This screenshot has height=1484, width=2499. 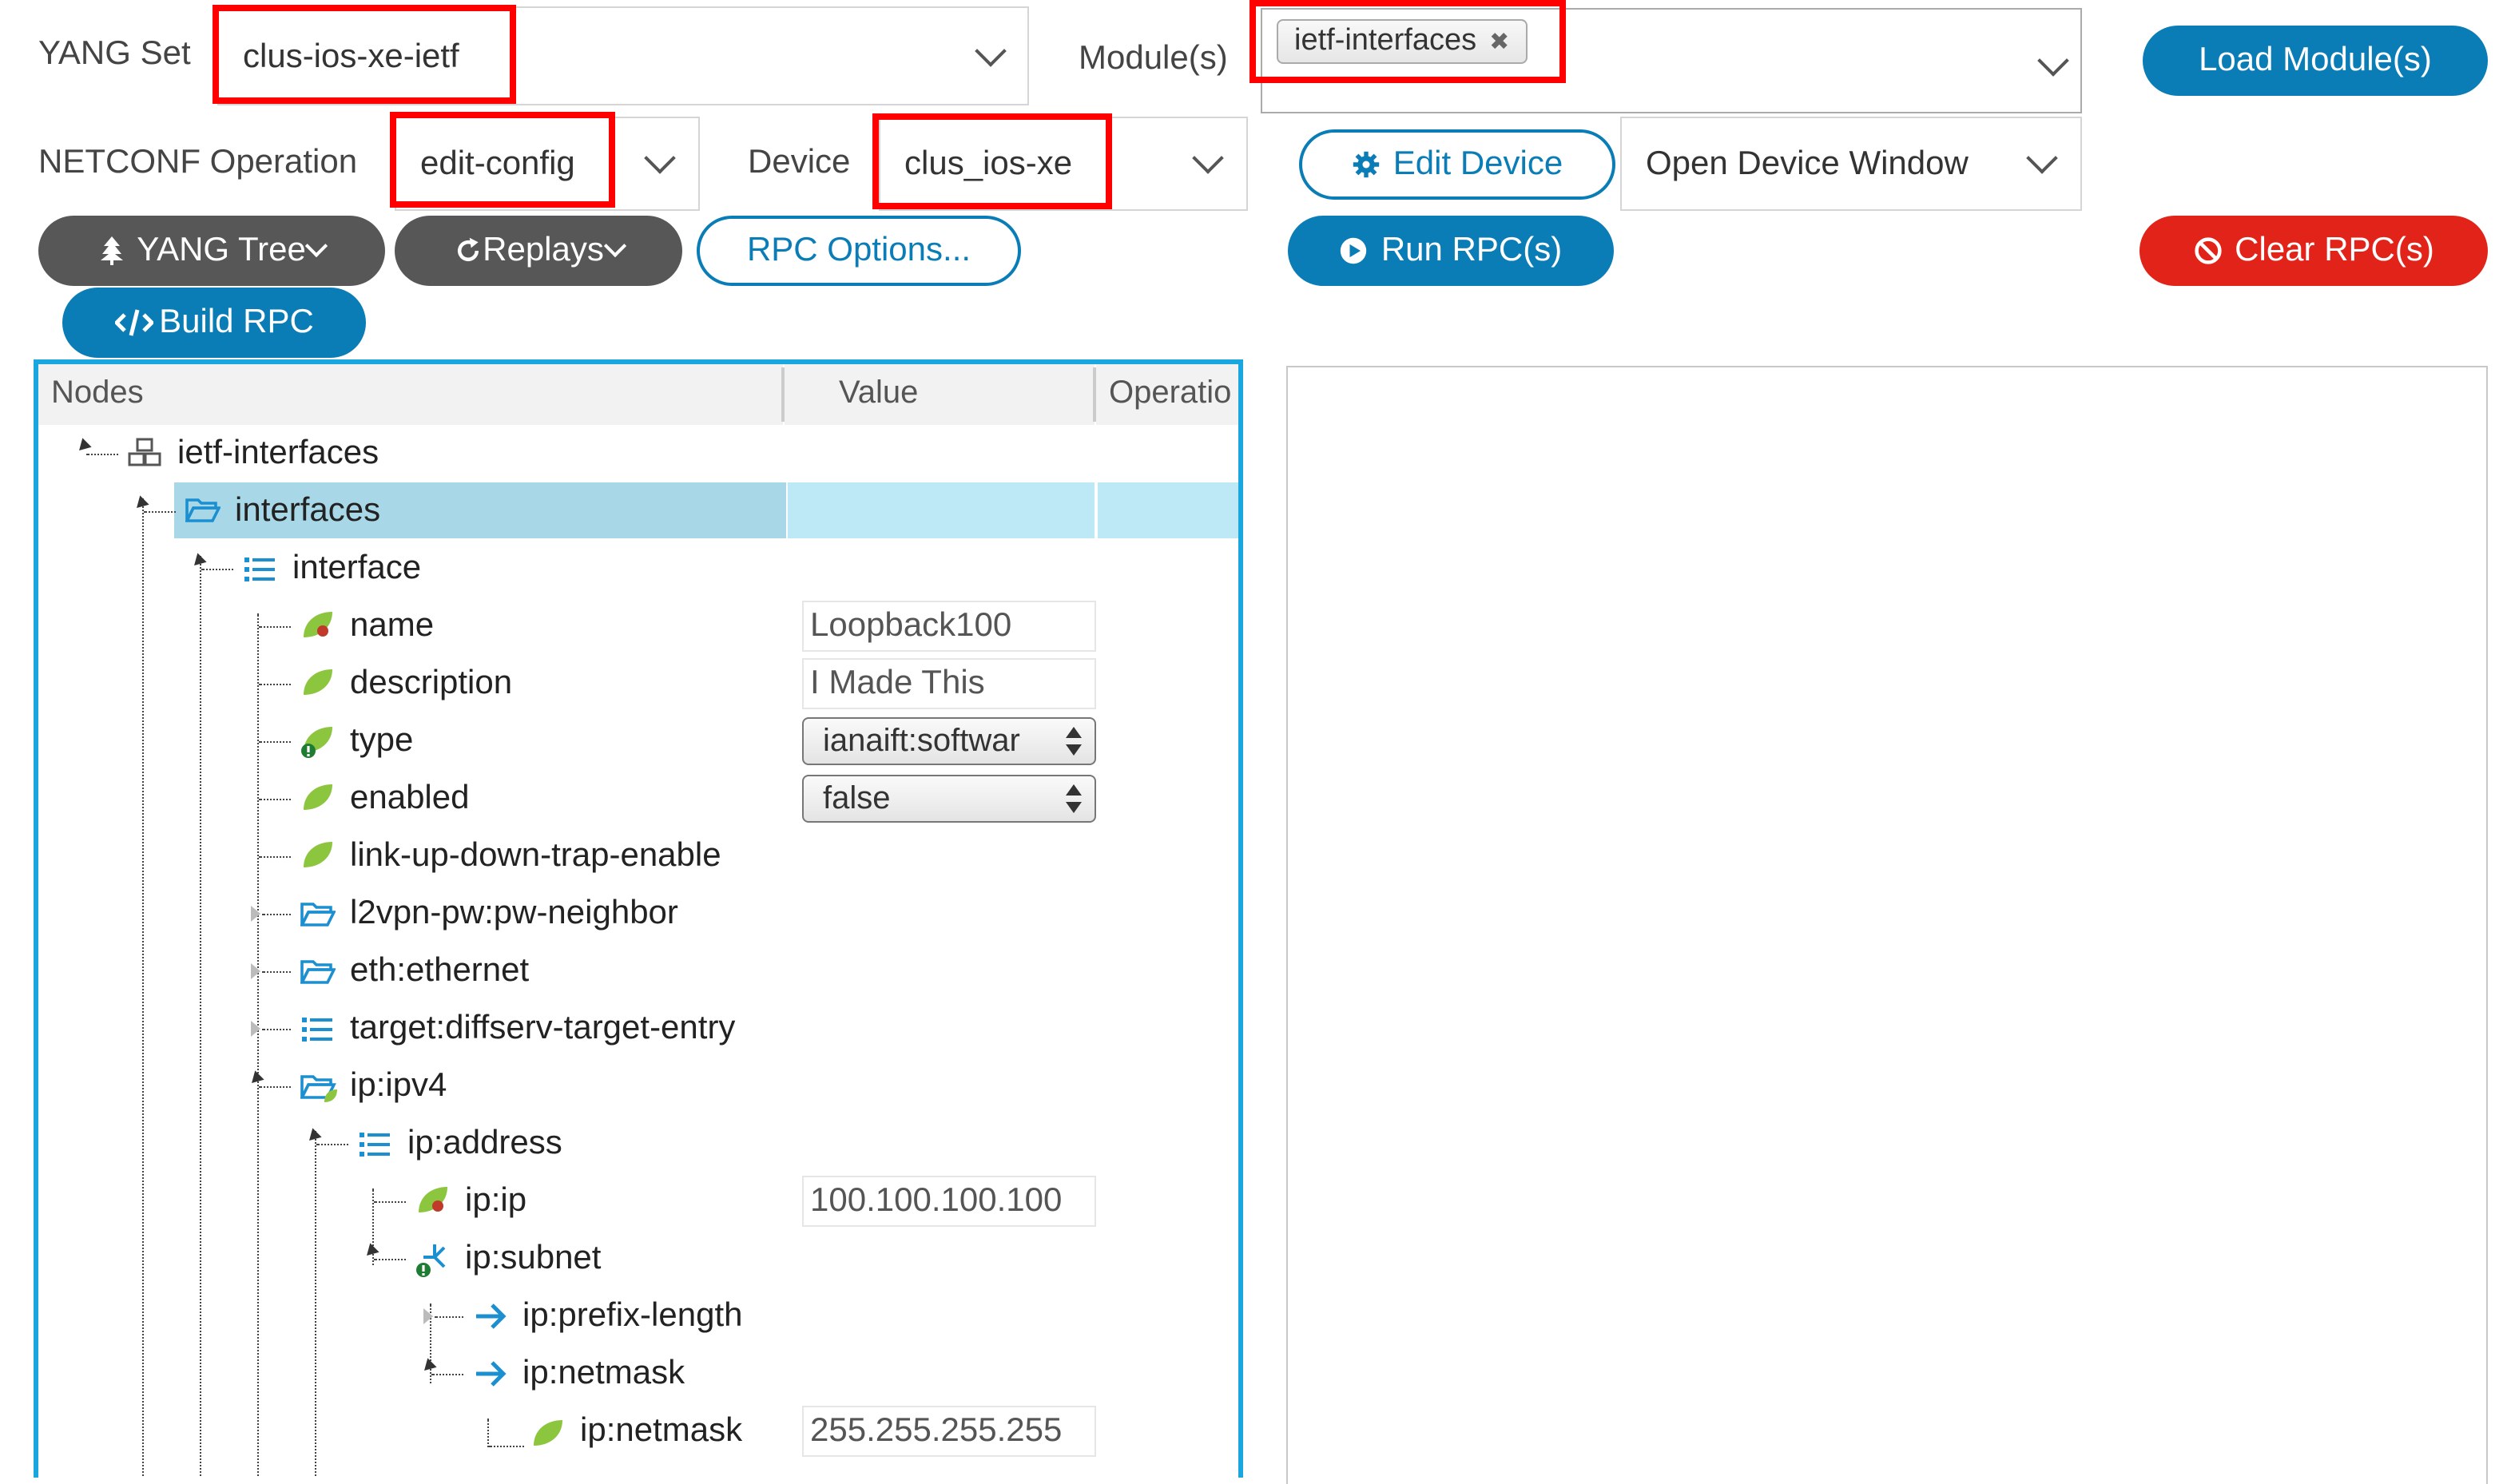 What do you see at coordinates (949, 1201) in the screenshot?
I see `ip-value-field: 100.100.100.100` at bounding box center [949, 1201].